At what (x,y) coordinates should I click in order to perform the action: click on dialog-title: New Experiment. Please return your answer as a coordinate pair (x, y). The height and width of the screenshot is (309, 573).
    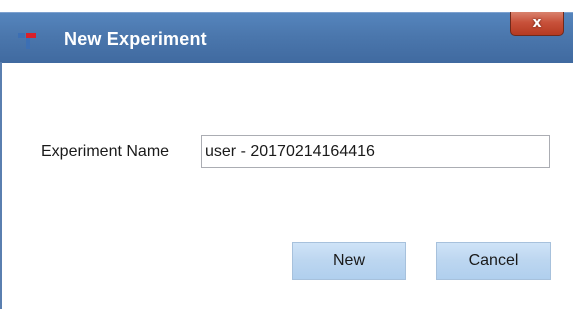
    Looking at the image, I should click on (135, 39).